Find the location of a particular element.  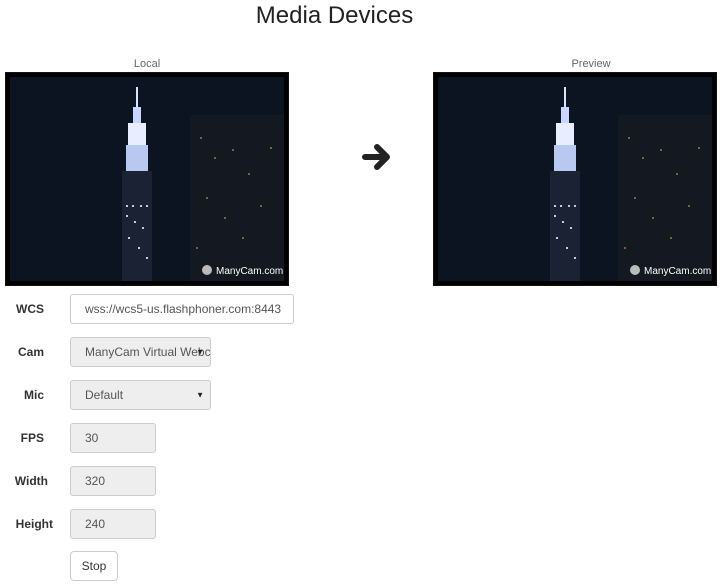

page-title: Media Devices is located at coordinates (334, 15).